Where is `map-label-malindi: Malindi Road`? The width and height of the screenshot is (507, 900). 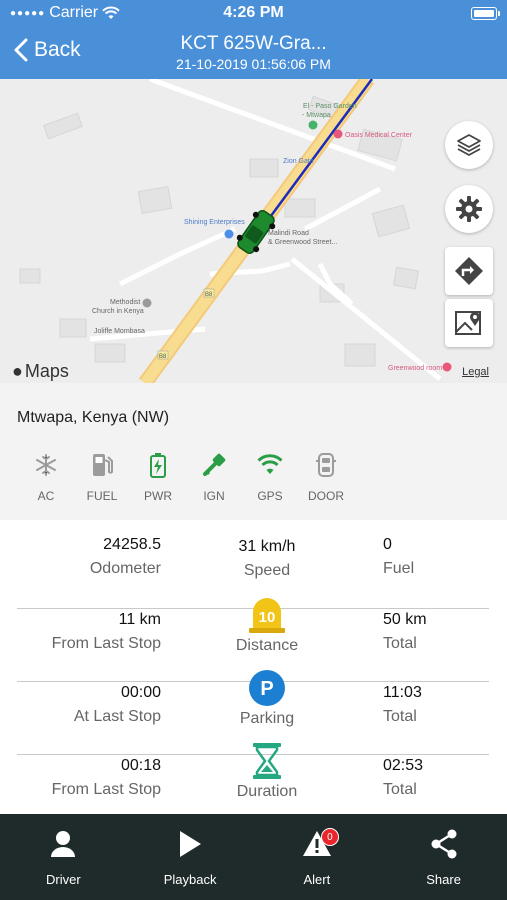
map-label-malindi: Malindi Road is located at coordinates (288, 233).